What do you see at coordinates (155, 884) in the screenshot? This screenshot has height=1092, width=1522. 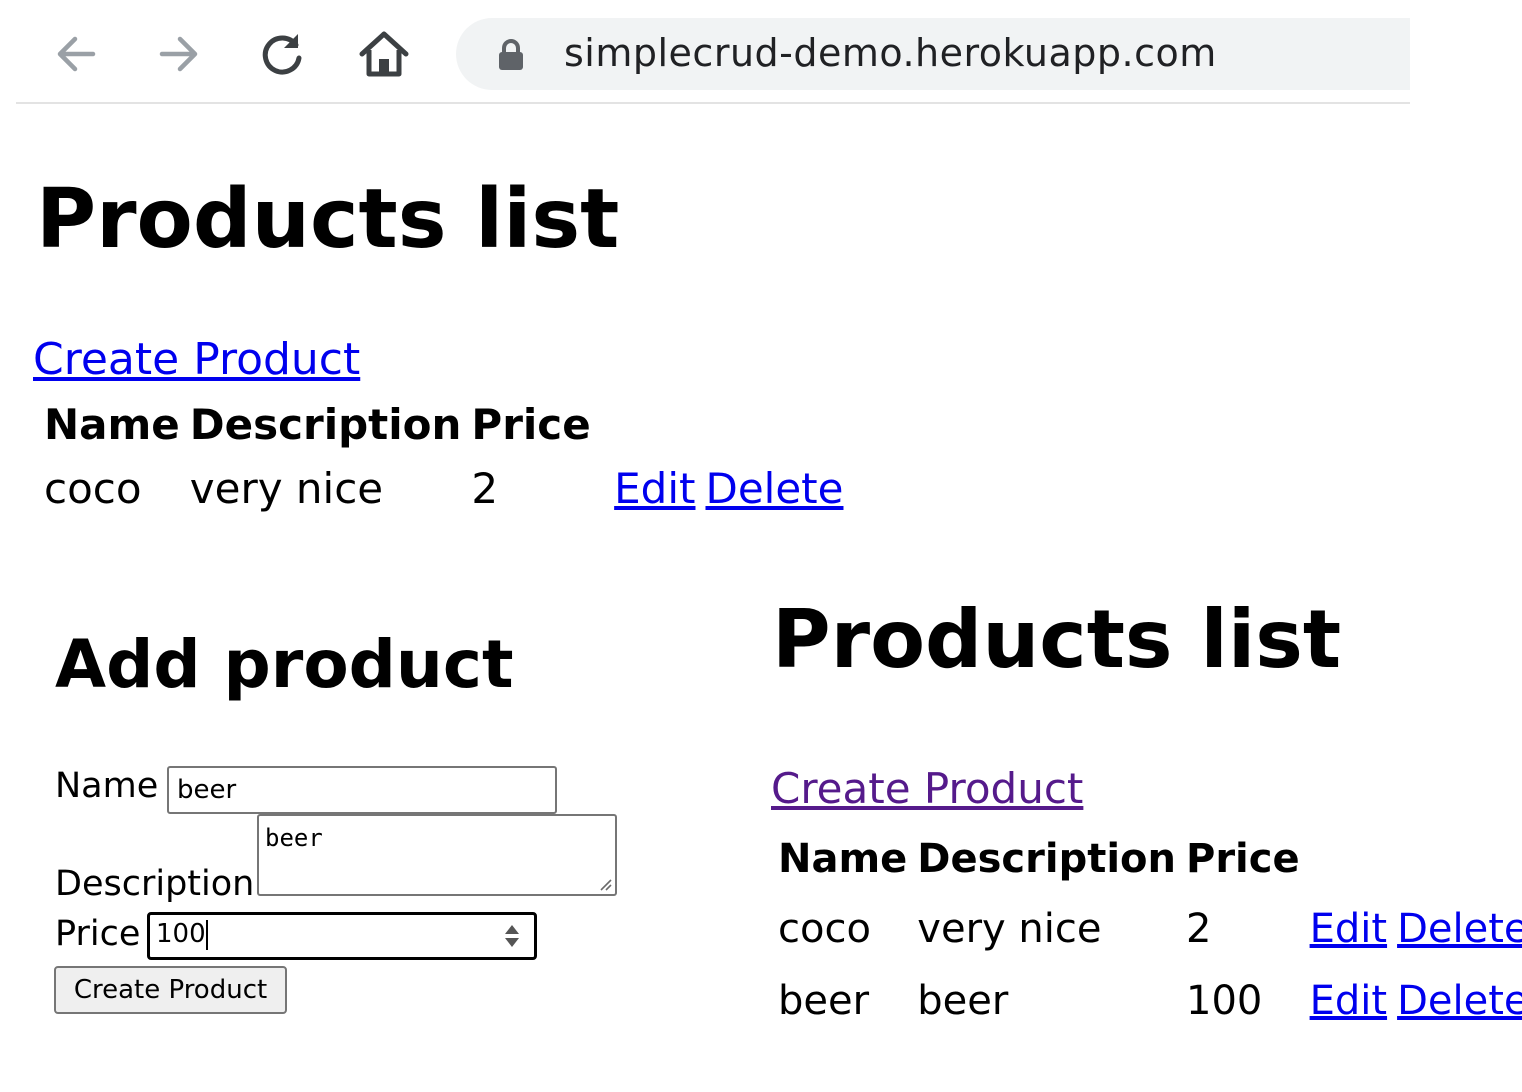 I see `description-label: Description` at bounding box center [155, 884].